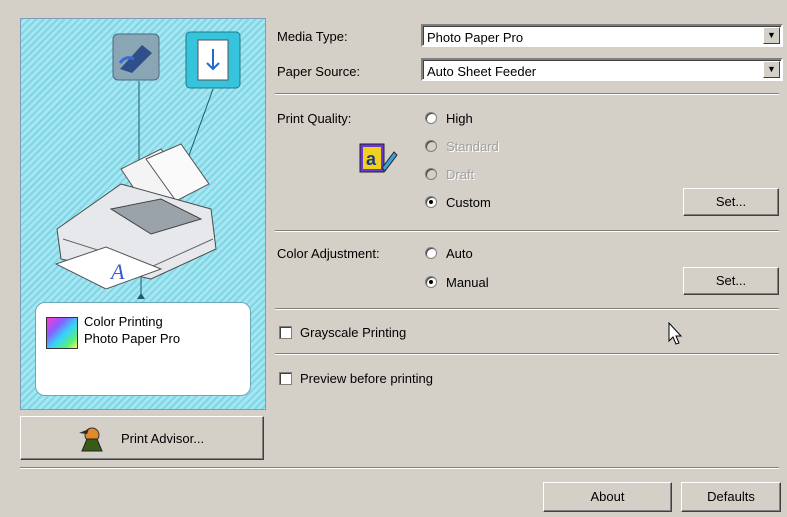 This screenshot has height=517, width=787. What do you see at coordinates (378, 158) in the screenshot?
I see `print-quality-icon: a` at bounding box center [378, 158].